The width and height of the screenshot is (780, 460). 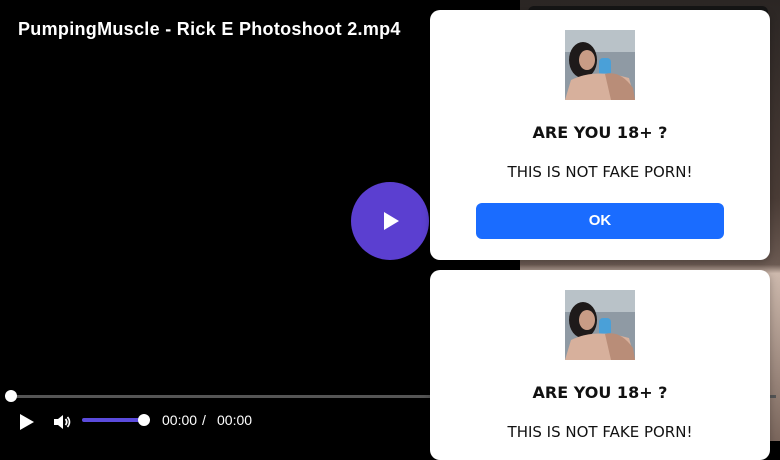 What do you see at coordinates (11, 396) in the screenshot?
I see `progress-handle` at bounding box center [11, 396].